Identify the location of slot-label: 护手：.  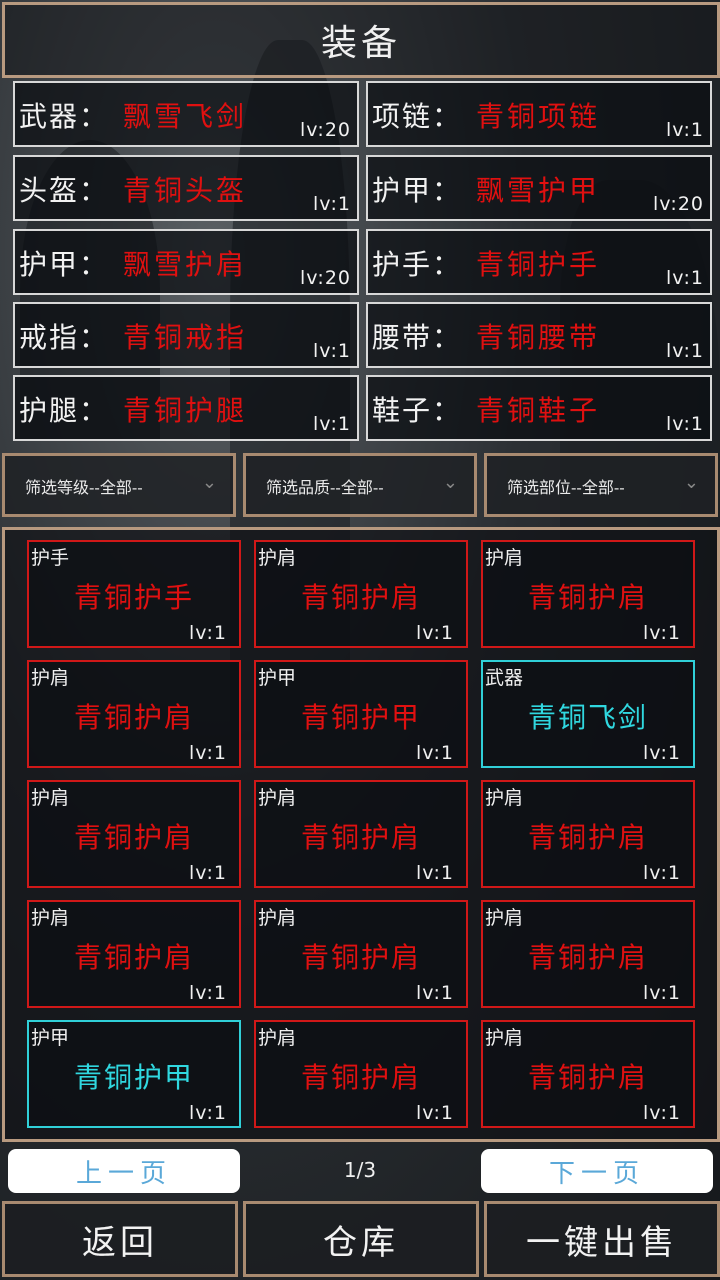
(417, 264).